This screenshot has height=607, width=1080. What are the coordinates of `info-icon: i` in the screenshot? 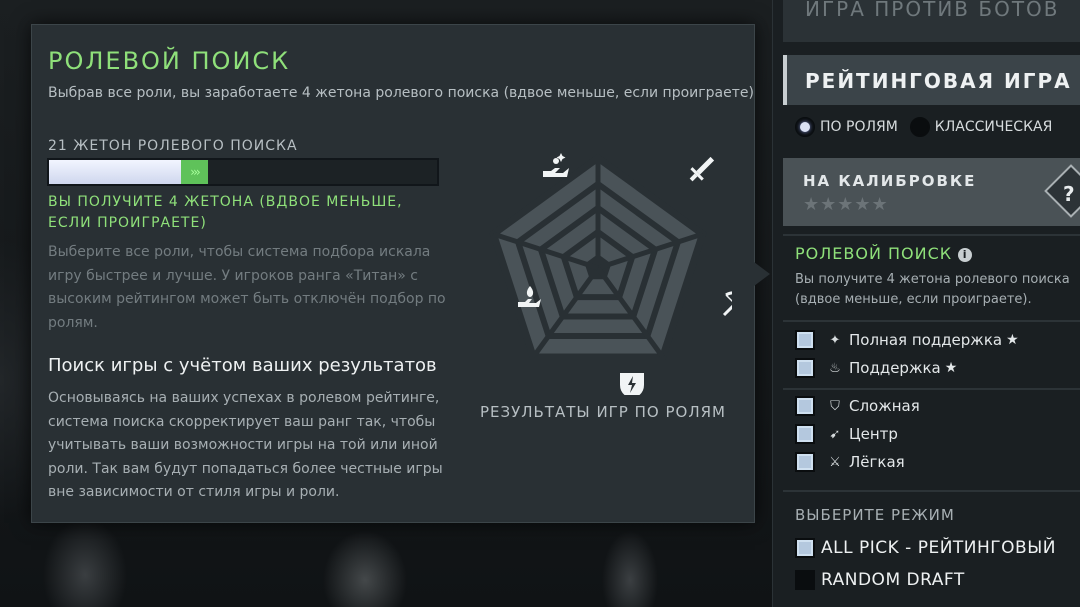 It's located at (965, 255).